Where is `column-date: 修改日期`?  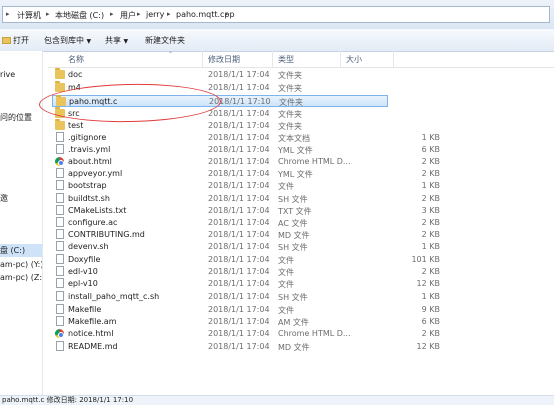 column-date: 修改日期 is located at coordinates (224, 59).